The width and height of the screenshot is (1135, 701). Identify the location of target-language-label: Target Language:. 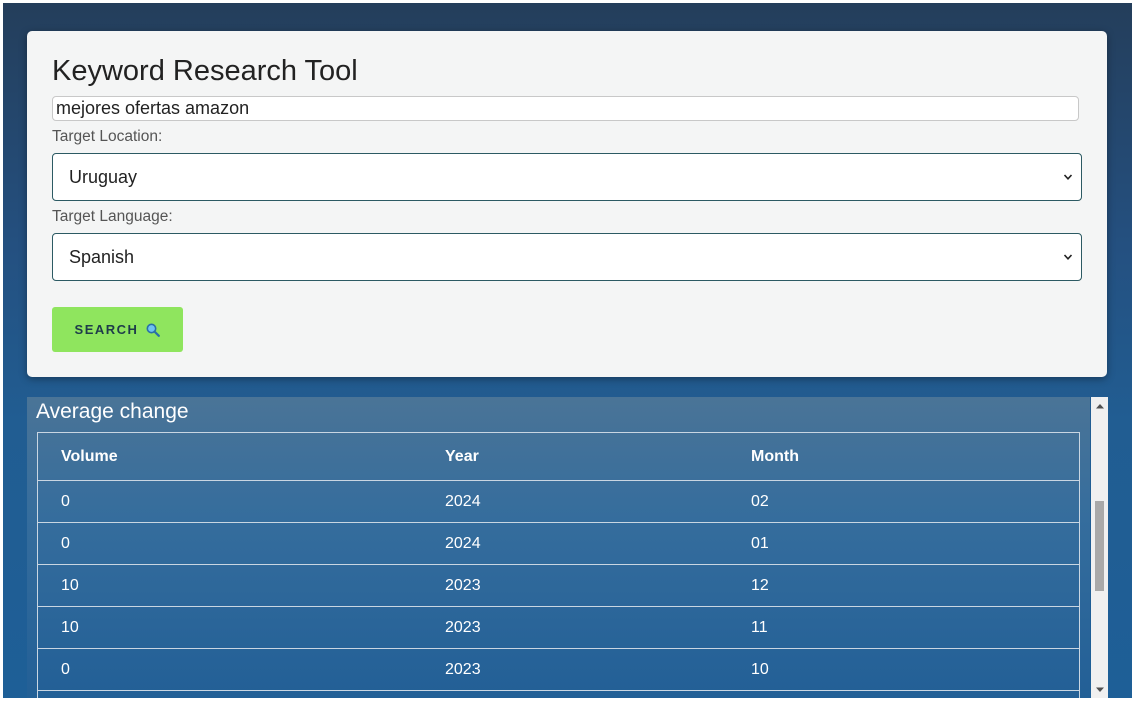
(112, 216).